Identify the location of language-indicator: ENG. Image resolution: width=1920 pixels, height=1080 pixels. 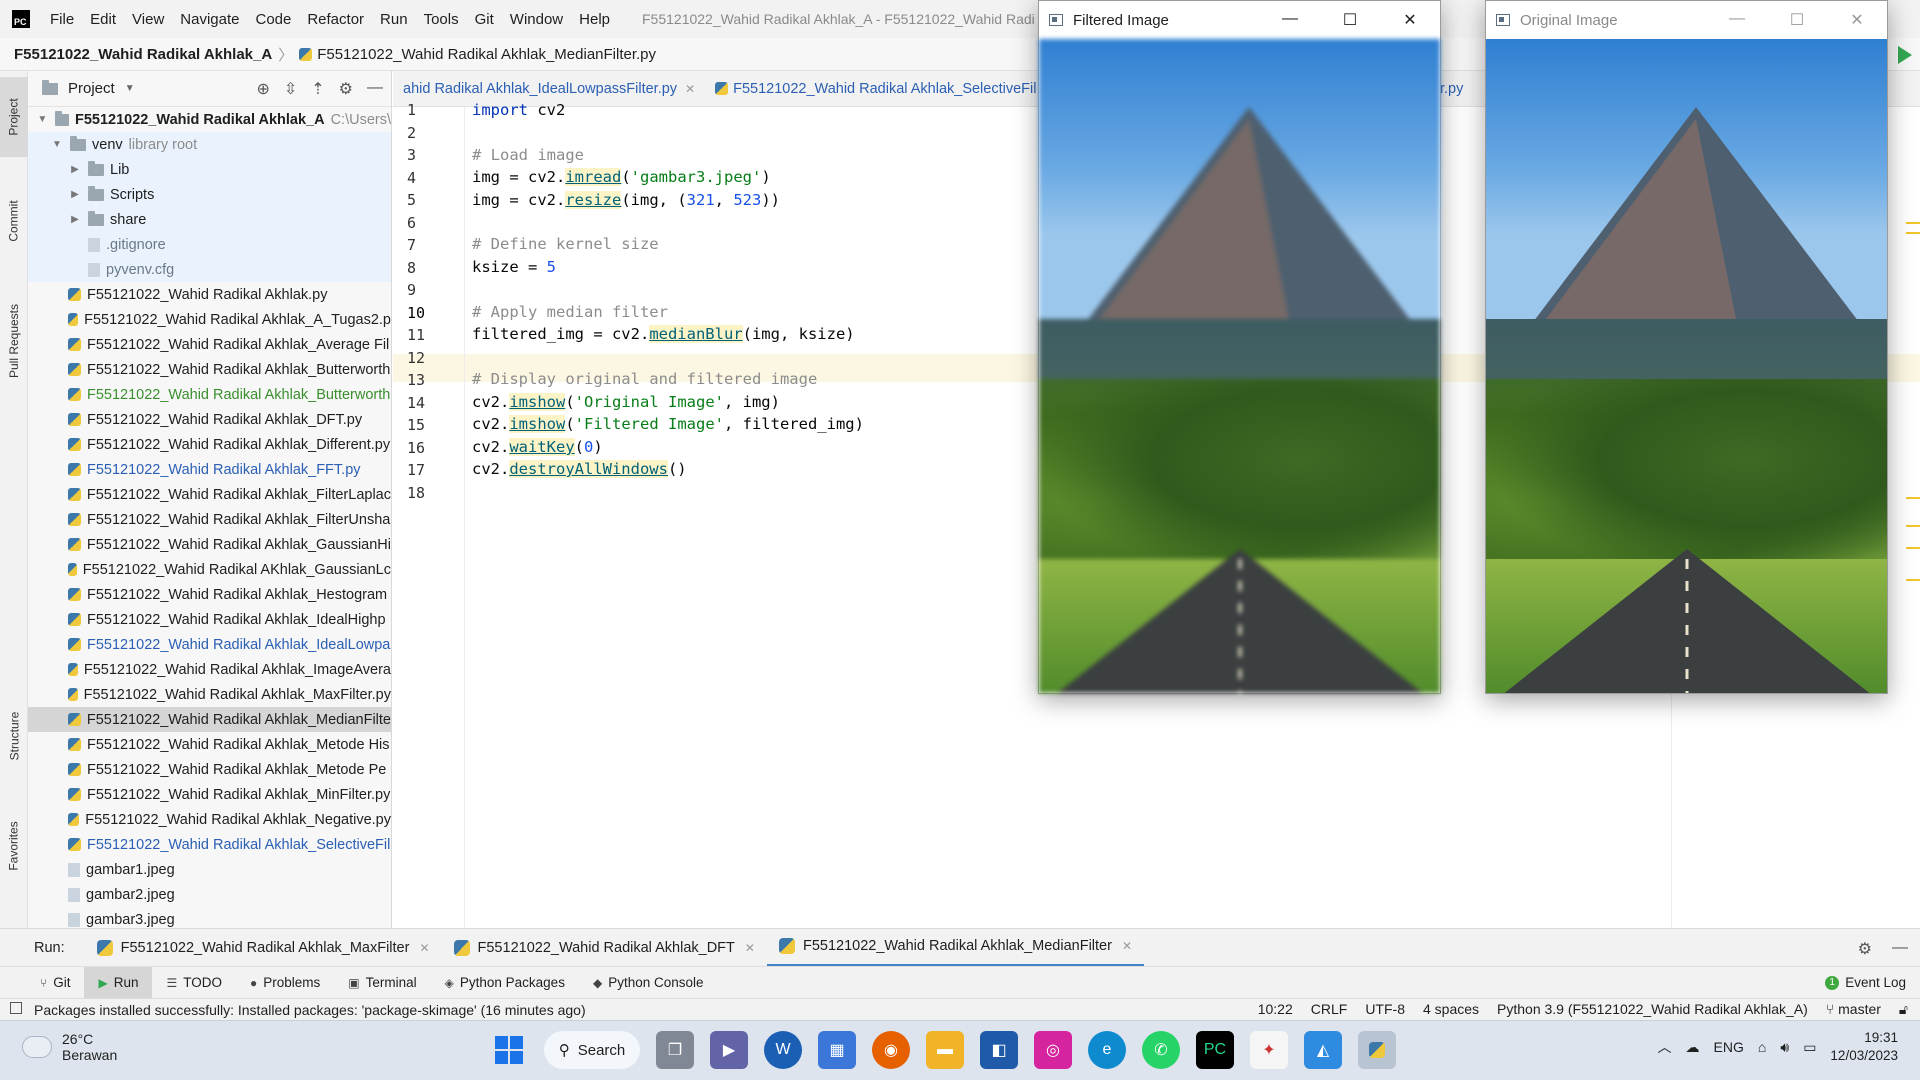
(1729, 1047).